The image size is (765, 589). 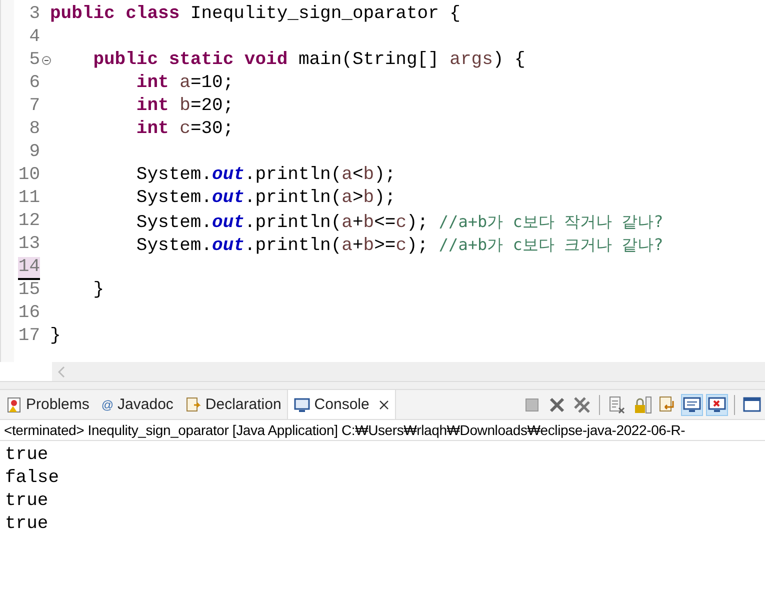 I want to click on view-tab: Declaration, so click(x=233, y=404).